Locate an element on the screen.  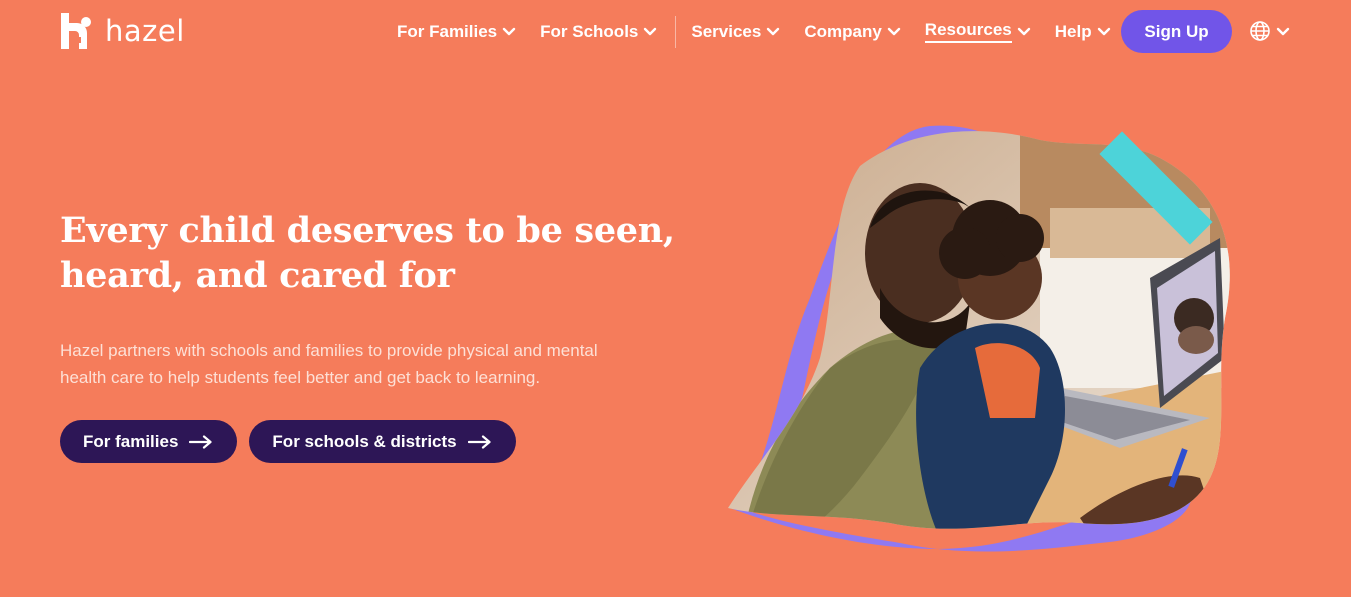
nav-resources: Resources is located at coordinates (977, 31).